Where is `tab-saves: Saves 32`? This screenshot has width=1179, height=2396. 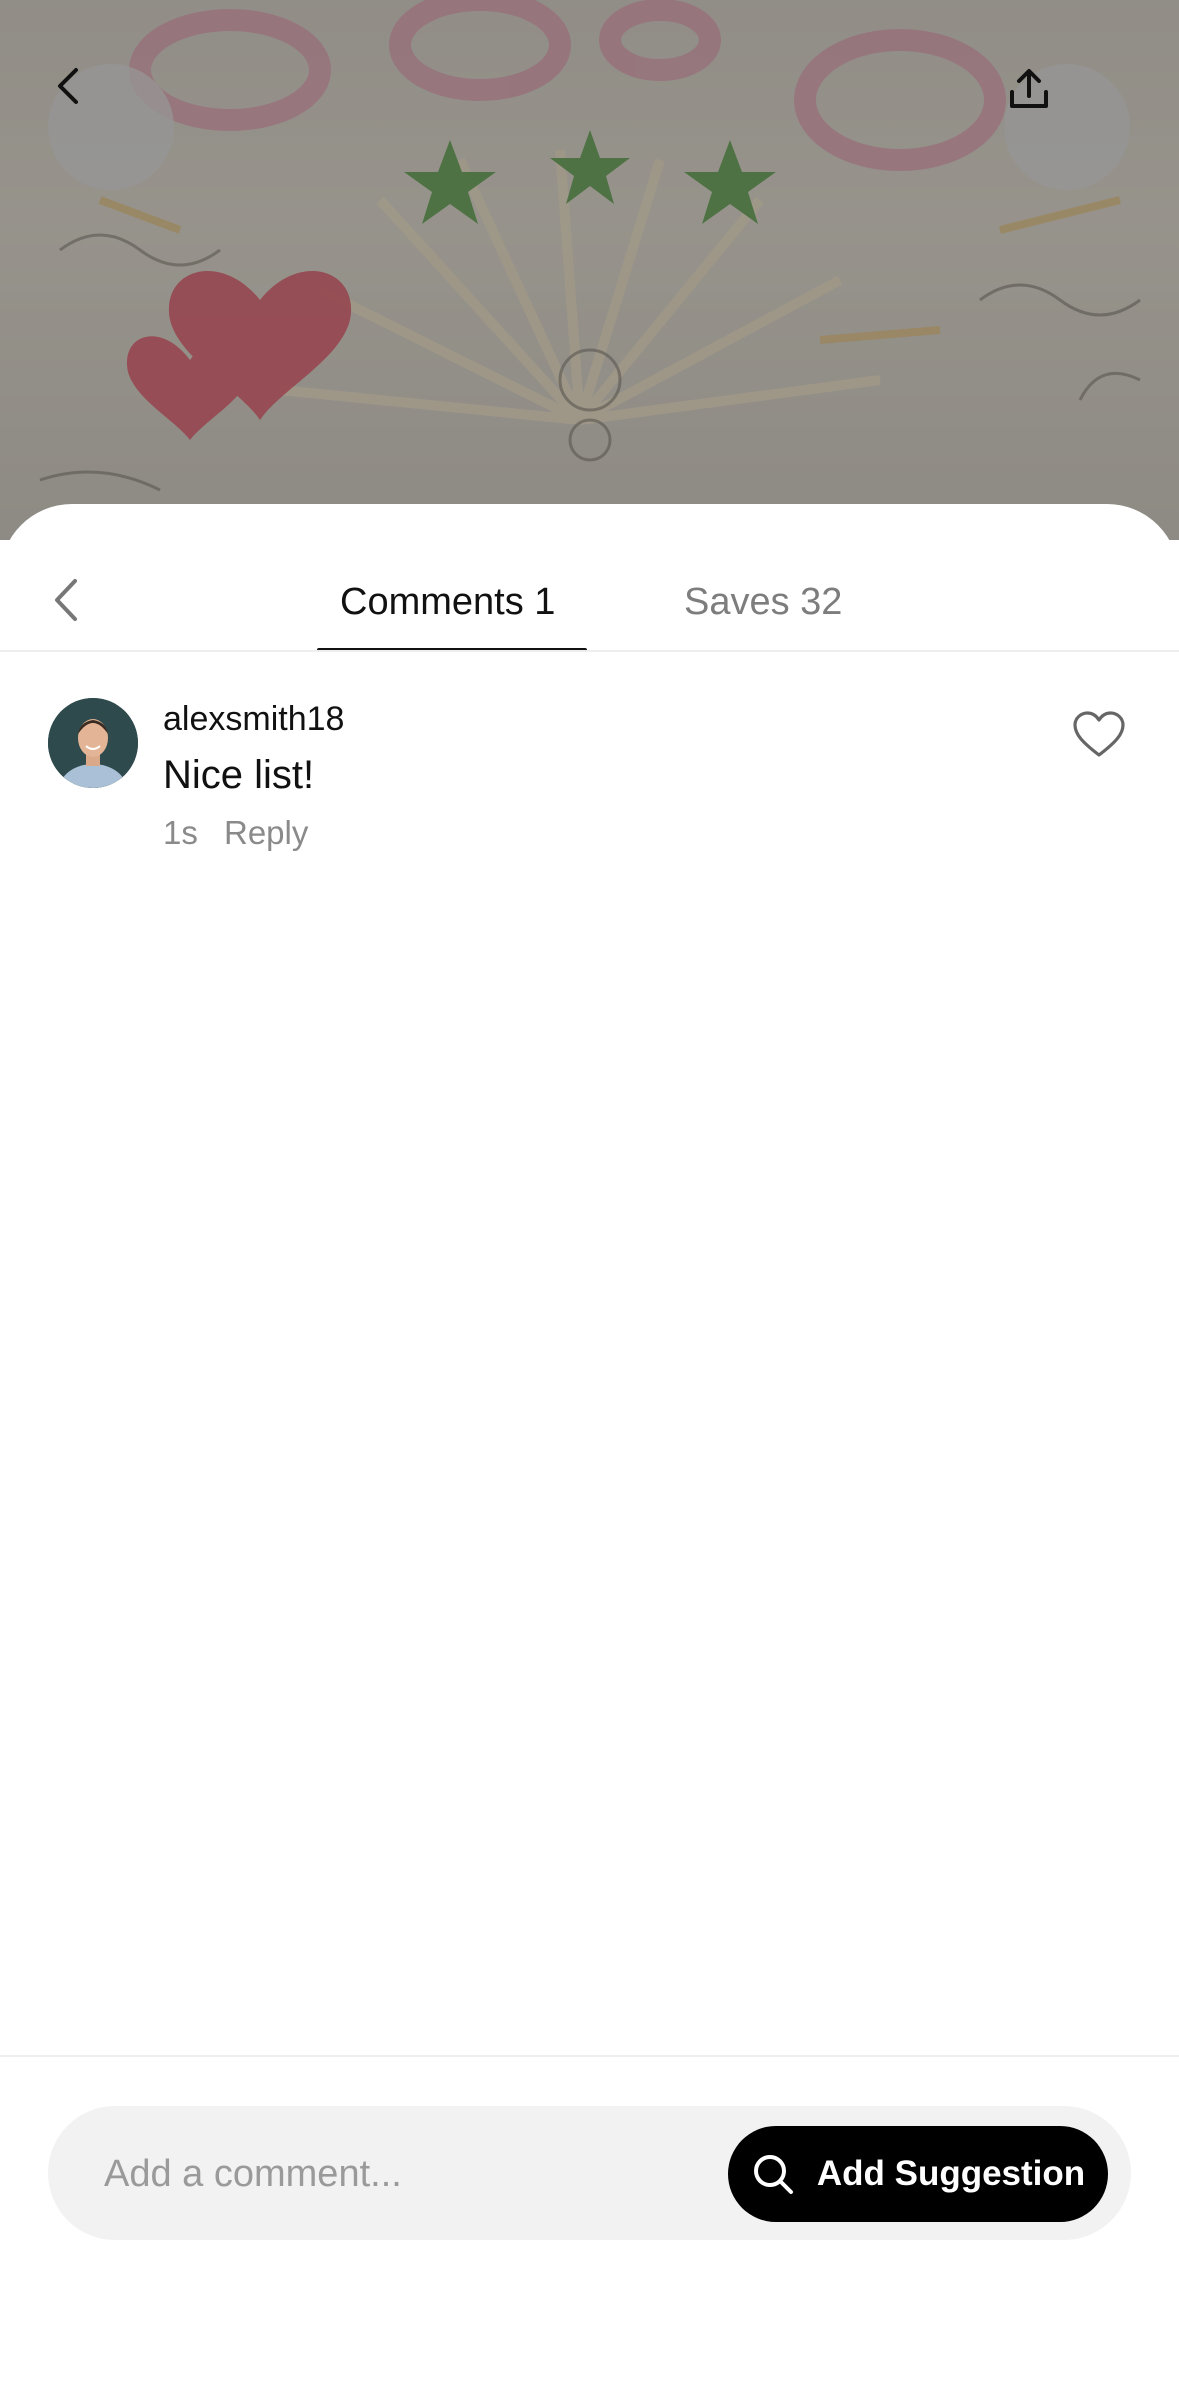
tab-saves: Saves 32 is located at coordinates (763, 602).